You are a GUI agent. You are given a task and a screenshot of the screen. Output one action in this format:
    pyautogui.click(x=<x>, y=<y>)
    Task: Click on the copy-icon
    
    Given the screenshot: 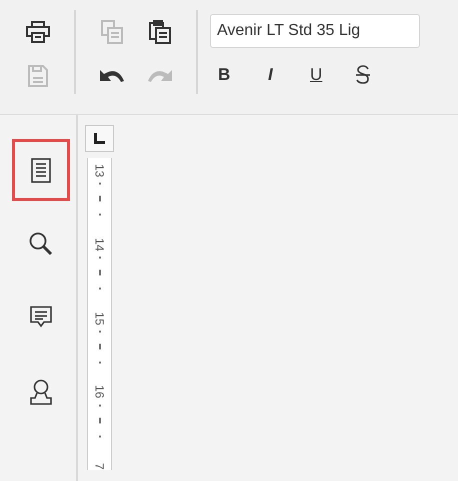 What is the action you would take?
    pyautogui.click(x=112, y=32)
    